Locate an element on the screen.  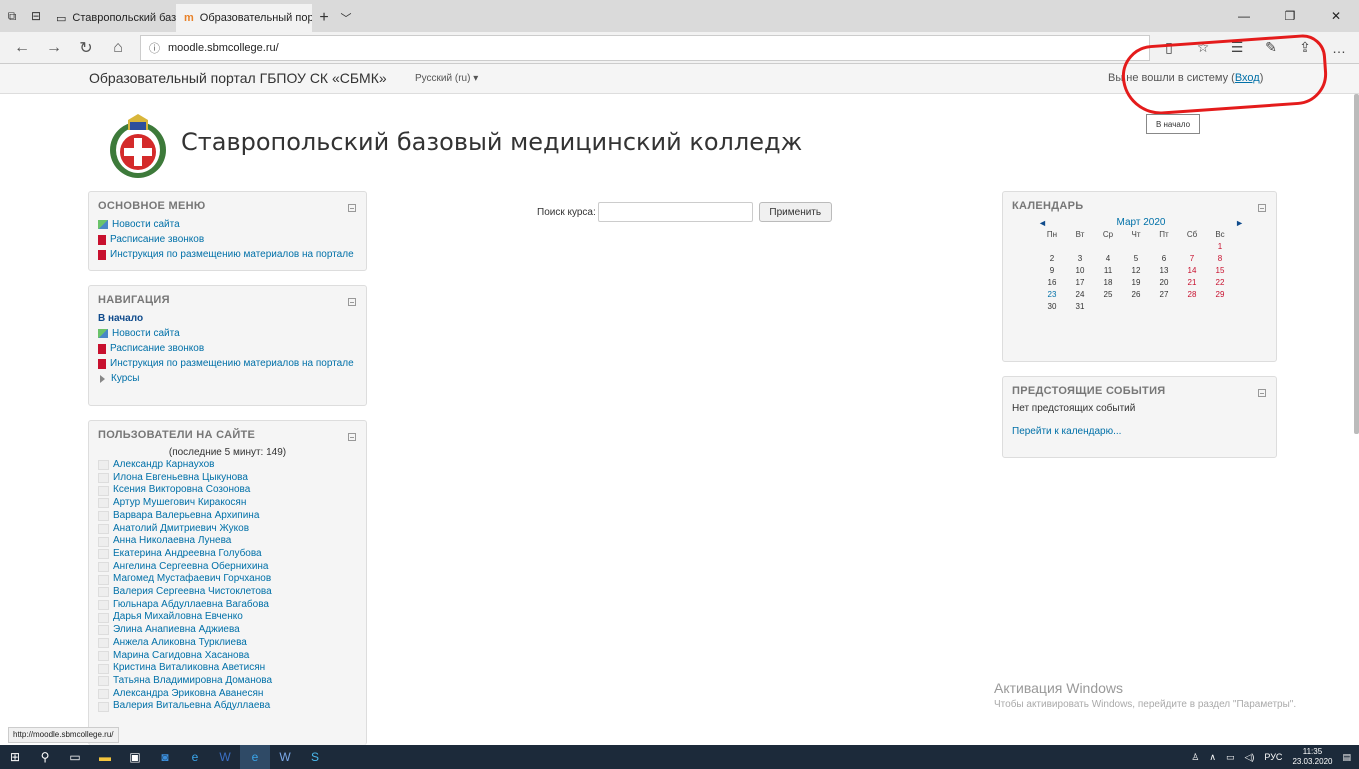
calendar-day: 21 is located at coordinates (1192, 282).